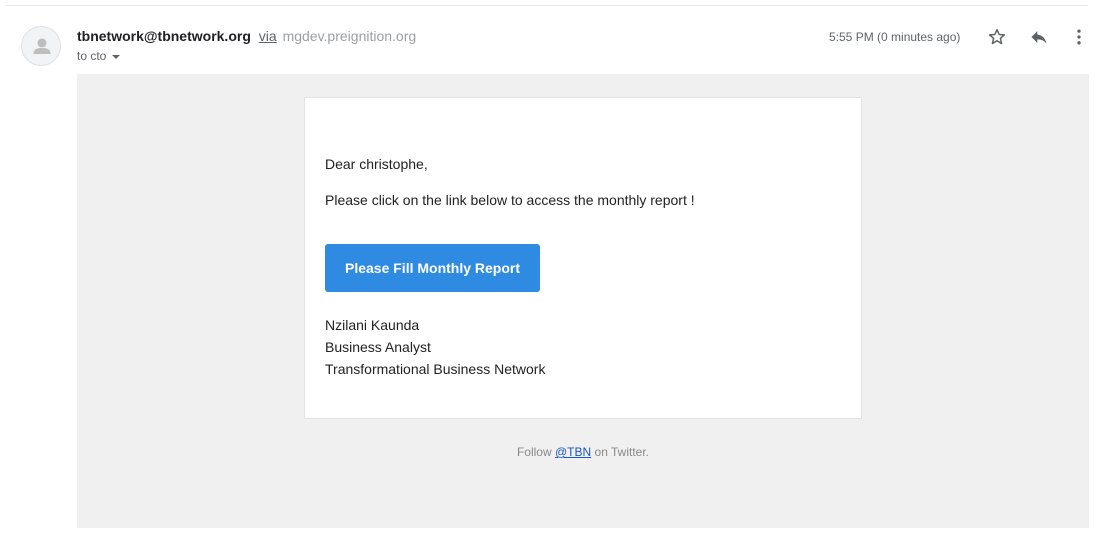 The width and height of the screenshot is (1114, 538). I want to click on fill-monthly-report-button: Please Fill Monthly Report, so click(432, 268).